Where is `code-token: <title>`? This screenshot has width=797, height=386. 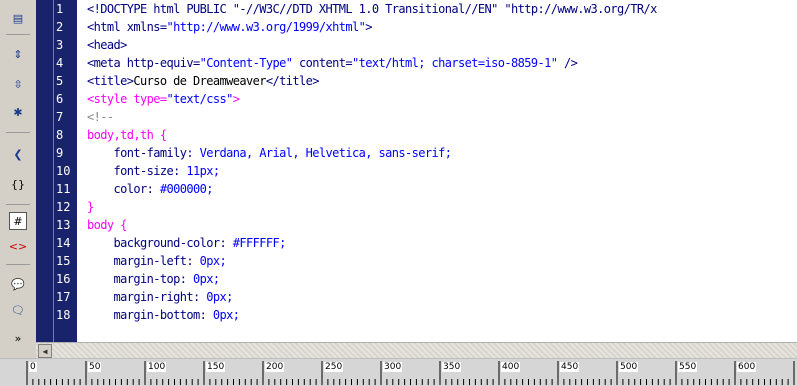 code-token: <title> is located at coordinates (110, 81).